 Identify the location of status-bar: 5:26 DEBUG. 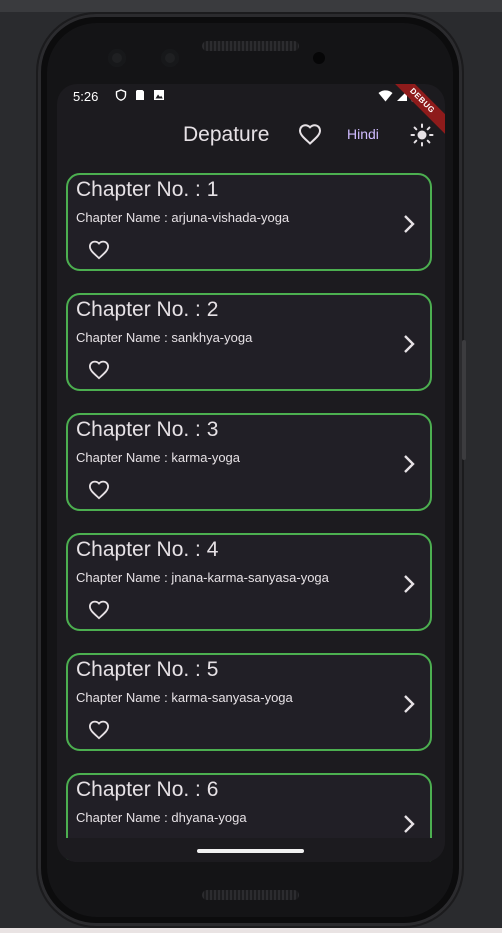
(251, 111).